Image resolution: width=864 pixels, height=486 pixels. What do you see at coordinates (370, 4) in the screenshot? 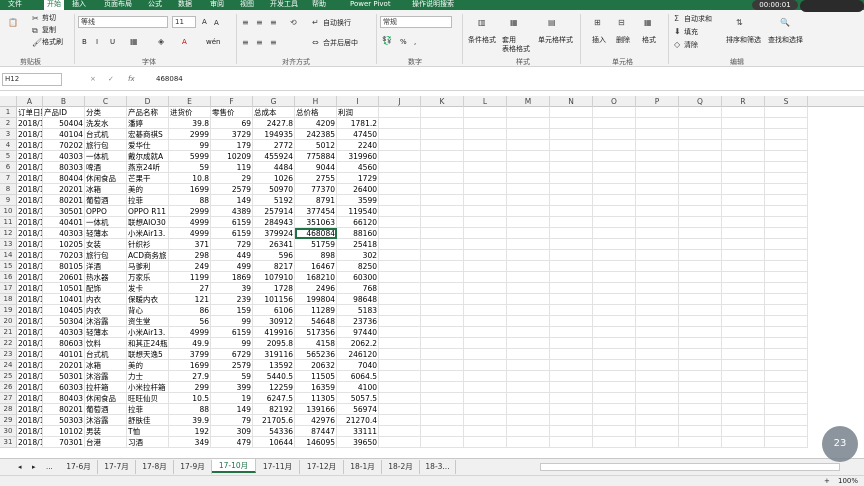
I see `ribbon-tab-10: Power Pivot` at bounding box center [370, 4].